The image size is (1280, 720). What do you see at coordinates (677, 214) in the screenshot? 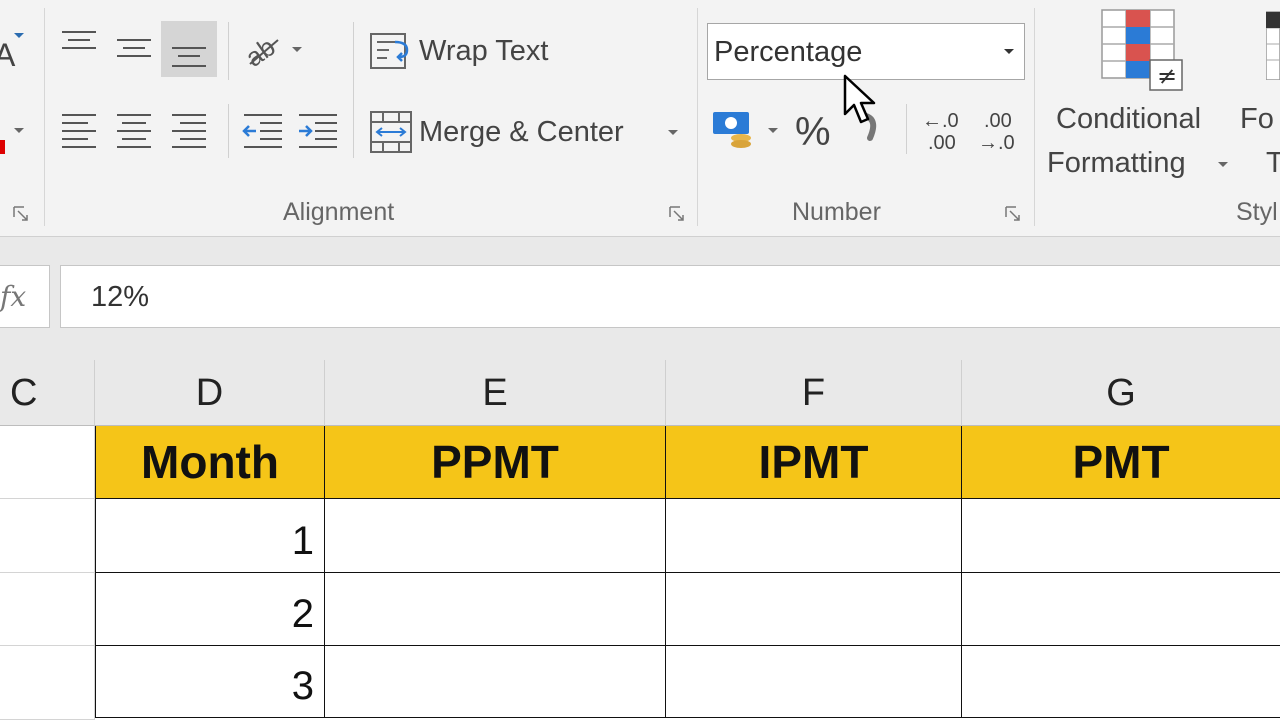
I see `alignment-dialog-launcher-icon` at bounding box center [677, 214].